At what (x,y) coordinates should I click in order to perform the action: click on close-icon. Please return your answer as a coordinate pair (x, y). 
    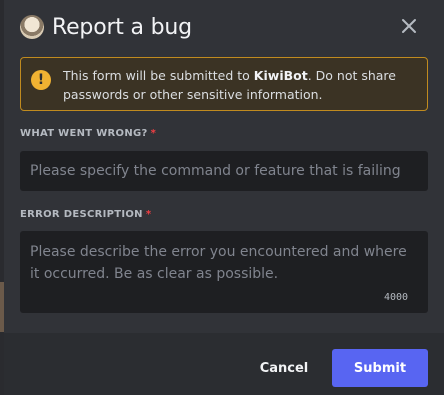
    Looking at the image, I should click on (409, 26).